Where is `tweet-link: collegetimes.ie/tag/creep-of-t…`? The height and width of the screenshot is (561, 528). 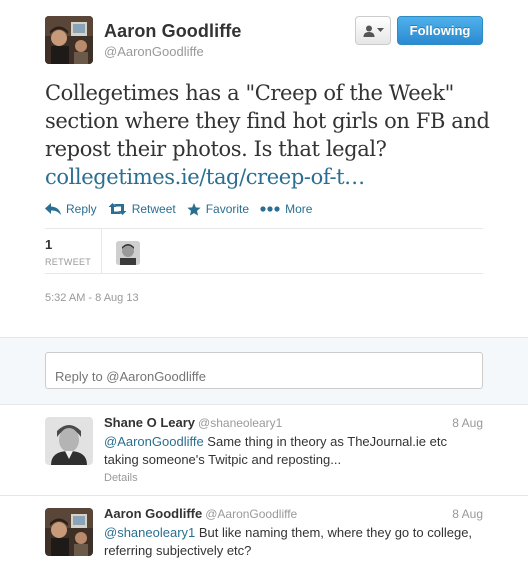 tweet-link: collegetimes.ie/tag/creep-of-t… is located at coordinates (205, 177).